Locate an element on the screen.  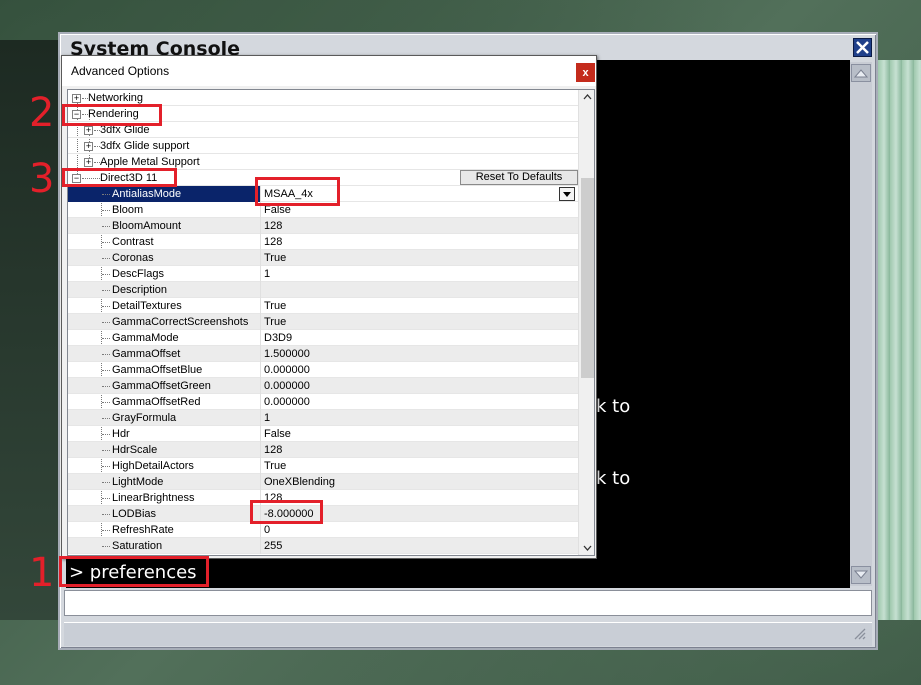
property-name: Saturation is located at coordinates (137, 546).